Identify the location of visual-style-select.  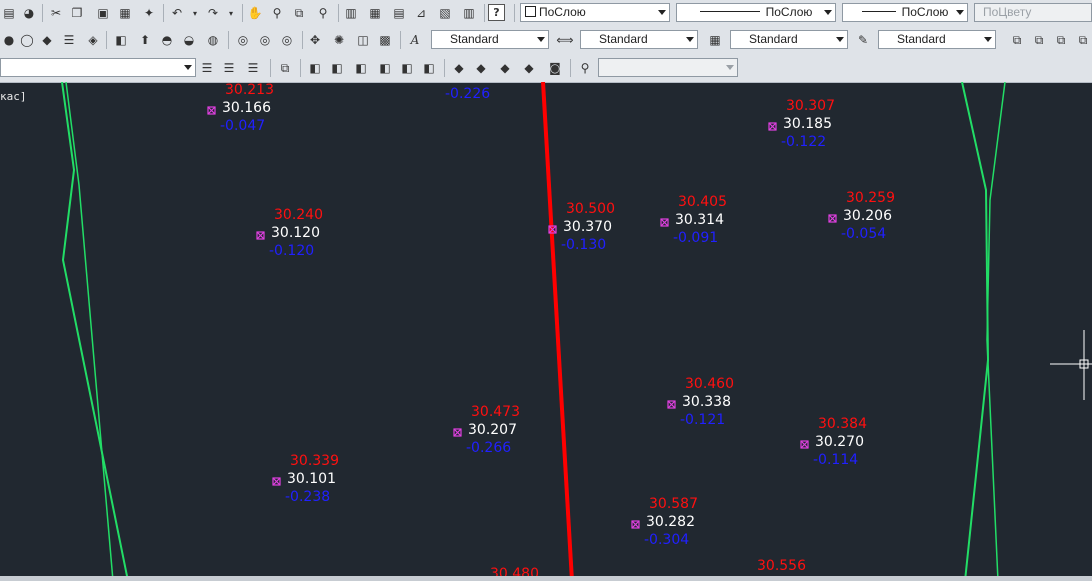
(668, 67).